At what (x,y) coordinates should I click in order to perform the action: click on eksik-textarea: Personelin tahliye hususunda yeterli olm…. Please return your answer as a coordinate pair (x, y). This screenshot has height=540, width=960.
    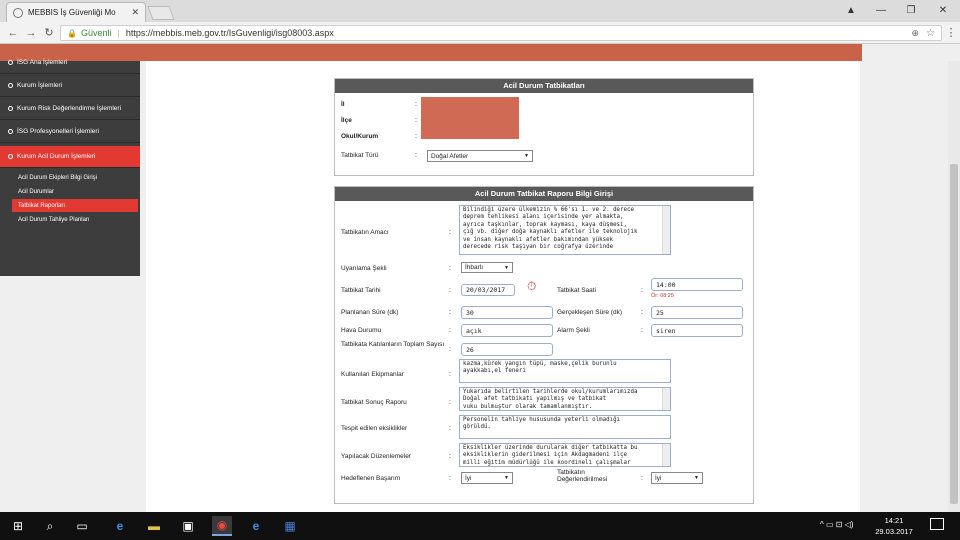
    Looking at the image, I should click on (565, 427).